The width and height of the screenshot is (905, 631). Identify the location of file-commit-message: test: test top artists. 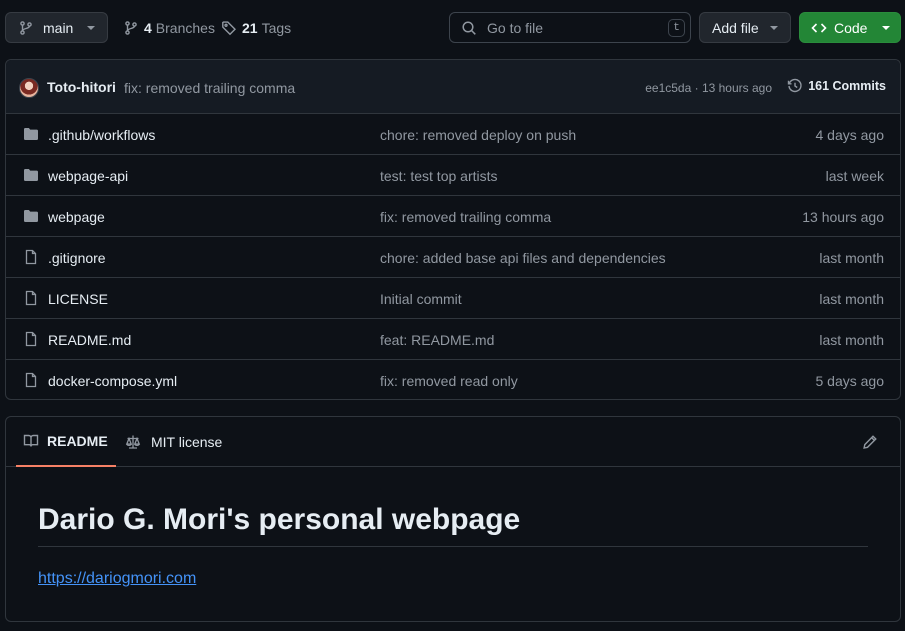
(439, 176).